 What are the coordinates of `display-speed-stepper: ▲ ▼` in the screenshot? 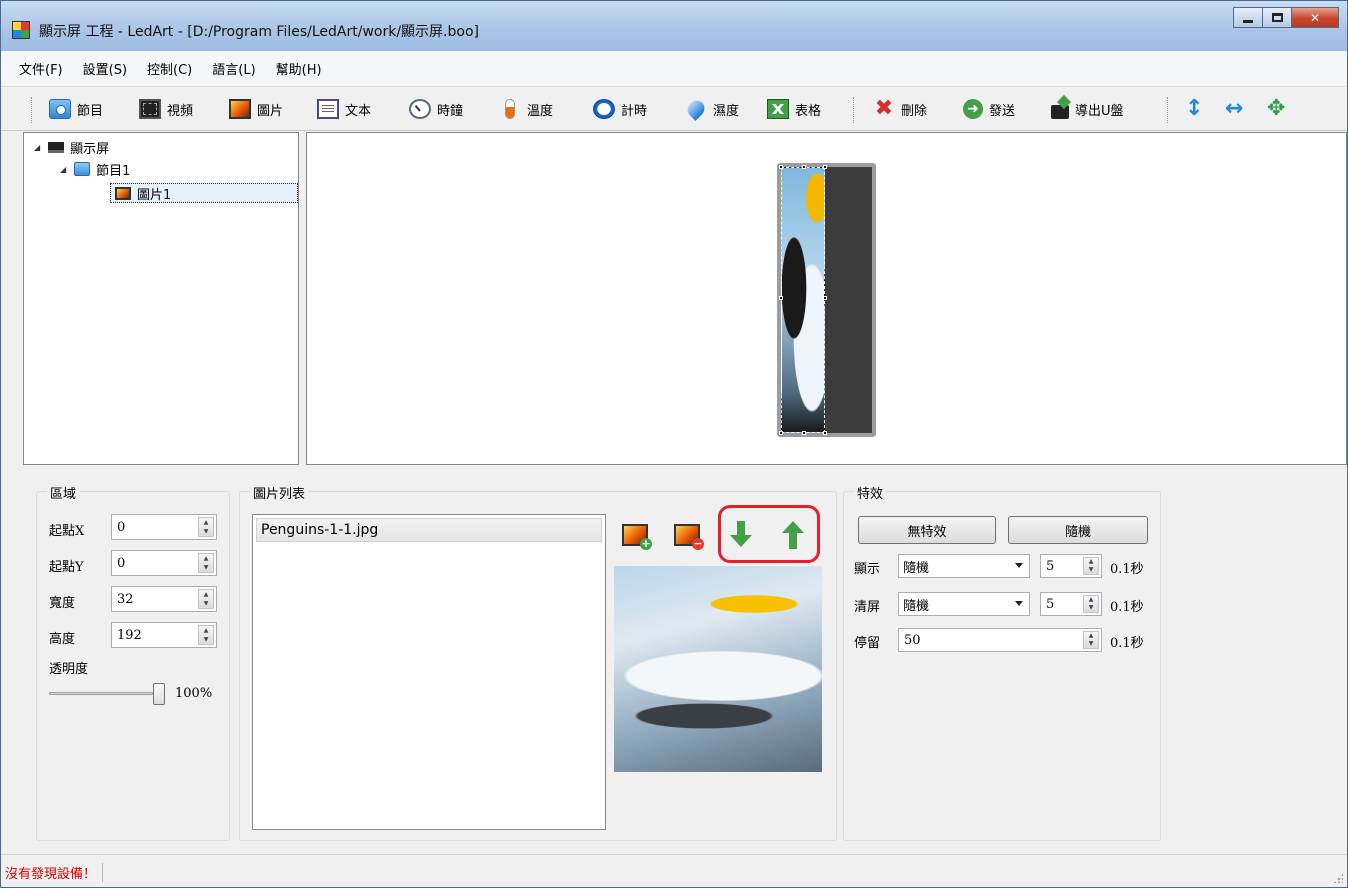 It's located at (1091, 566).